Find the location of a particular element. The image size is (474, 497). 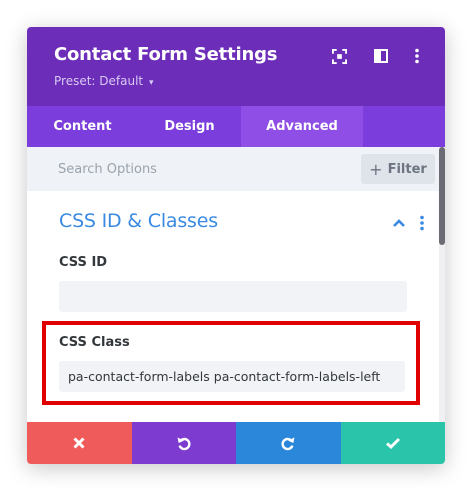

filter-label: Filter is located at coordinates (407, 169).